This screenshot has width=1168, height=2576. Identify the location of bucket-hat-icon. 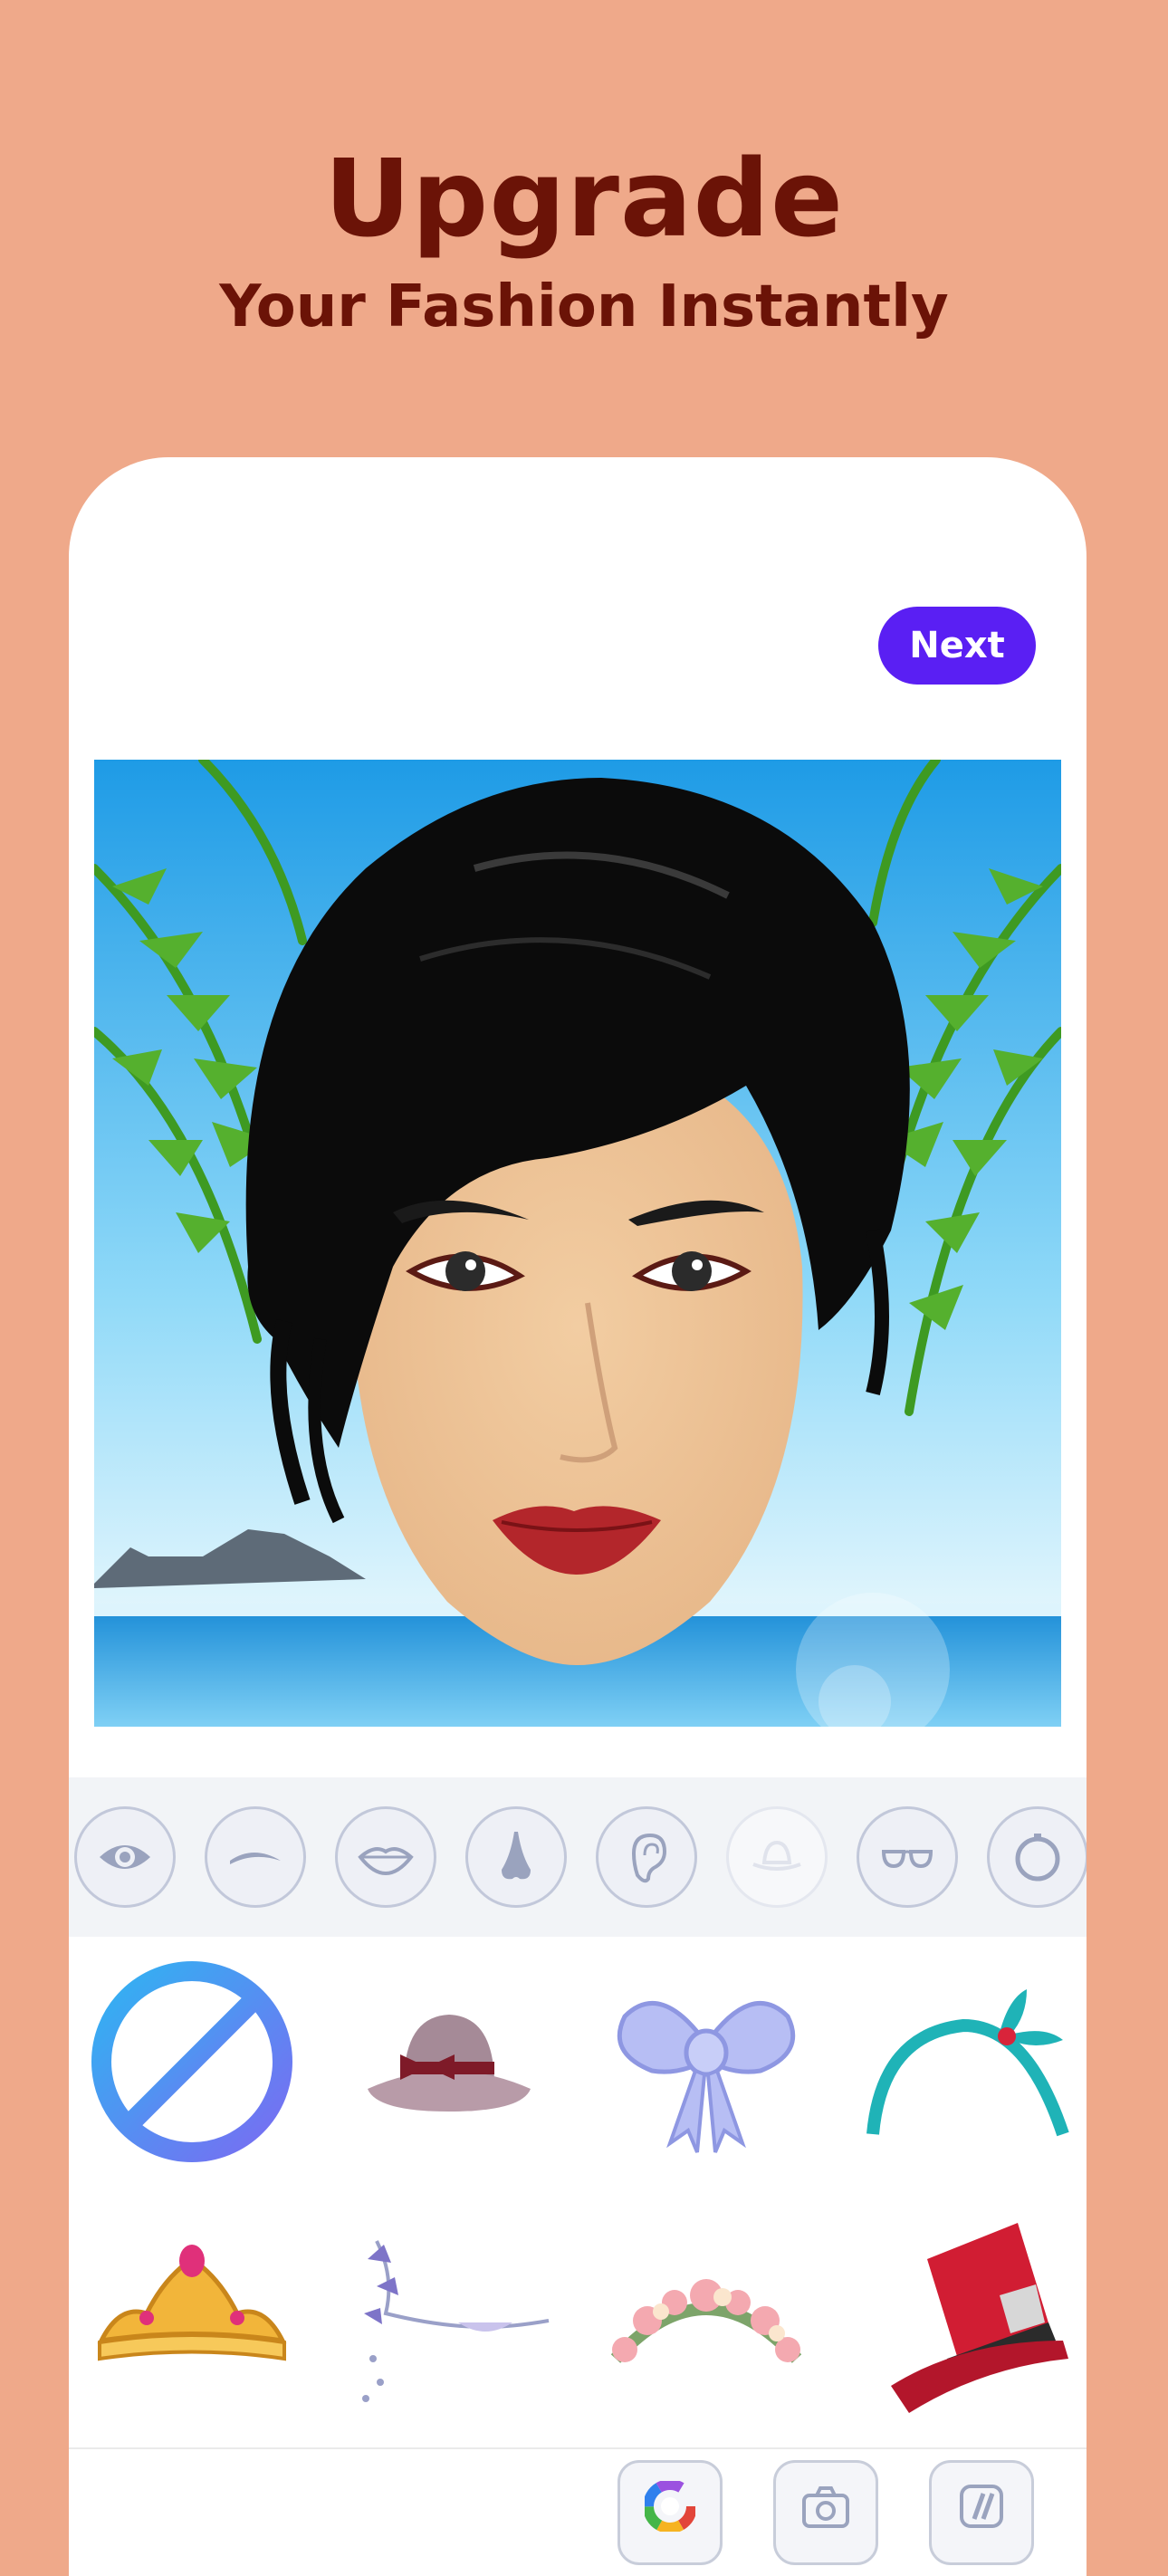
(449, 2063).